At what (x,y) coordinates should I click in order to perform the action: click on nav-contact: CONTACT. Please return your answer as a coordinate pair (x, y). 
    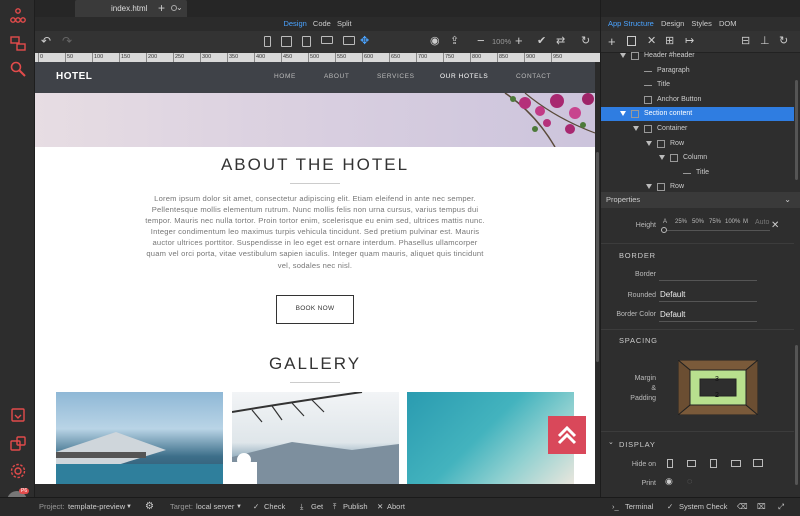
    Looking at the image, I should click on (533, 76).